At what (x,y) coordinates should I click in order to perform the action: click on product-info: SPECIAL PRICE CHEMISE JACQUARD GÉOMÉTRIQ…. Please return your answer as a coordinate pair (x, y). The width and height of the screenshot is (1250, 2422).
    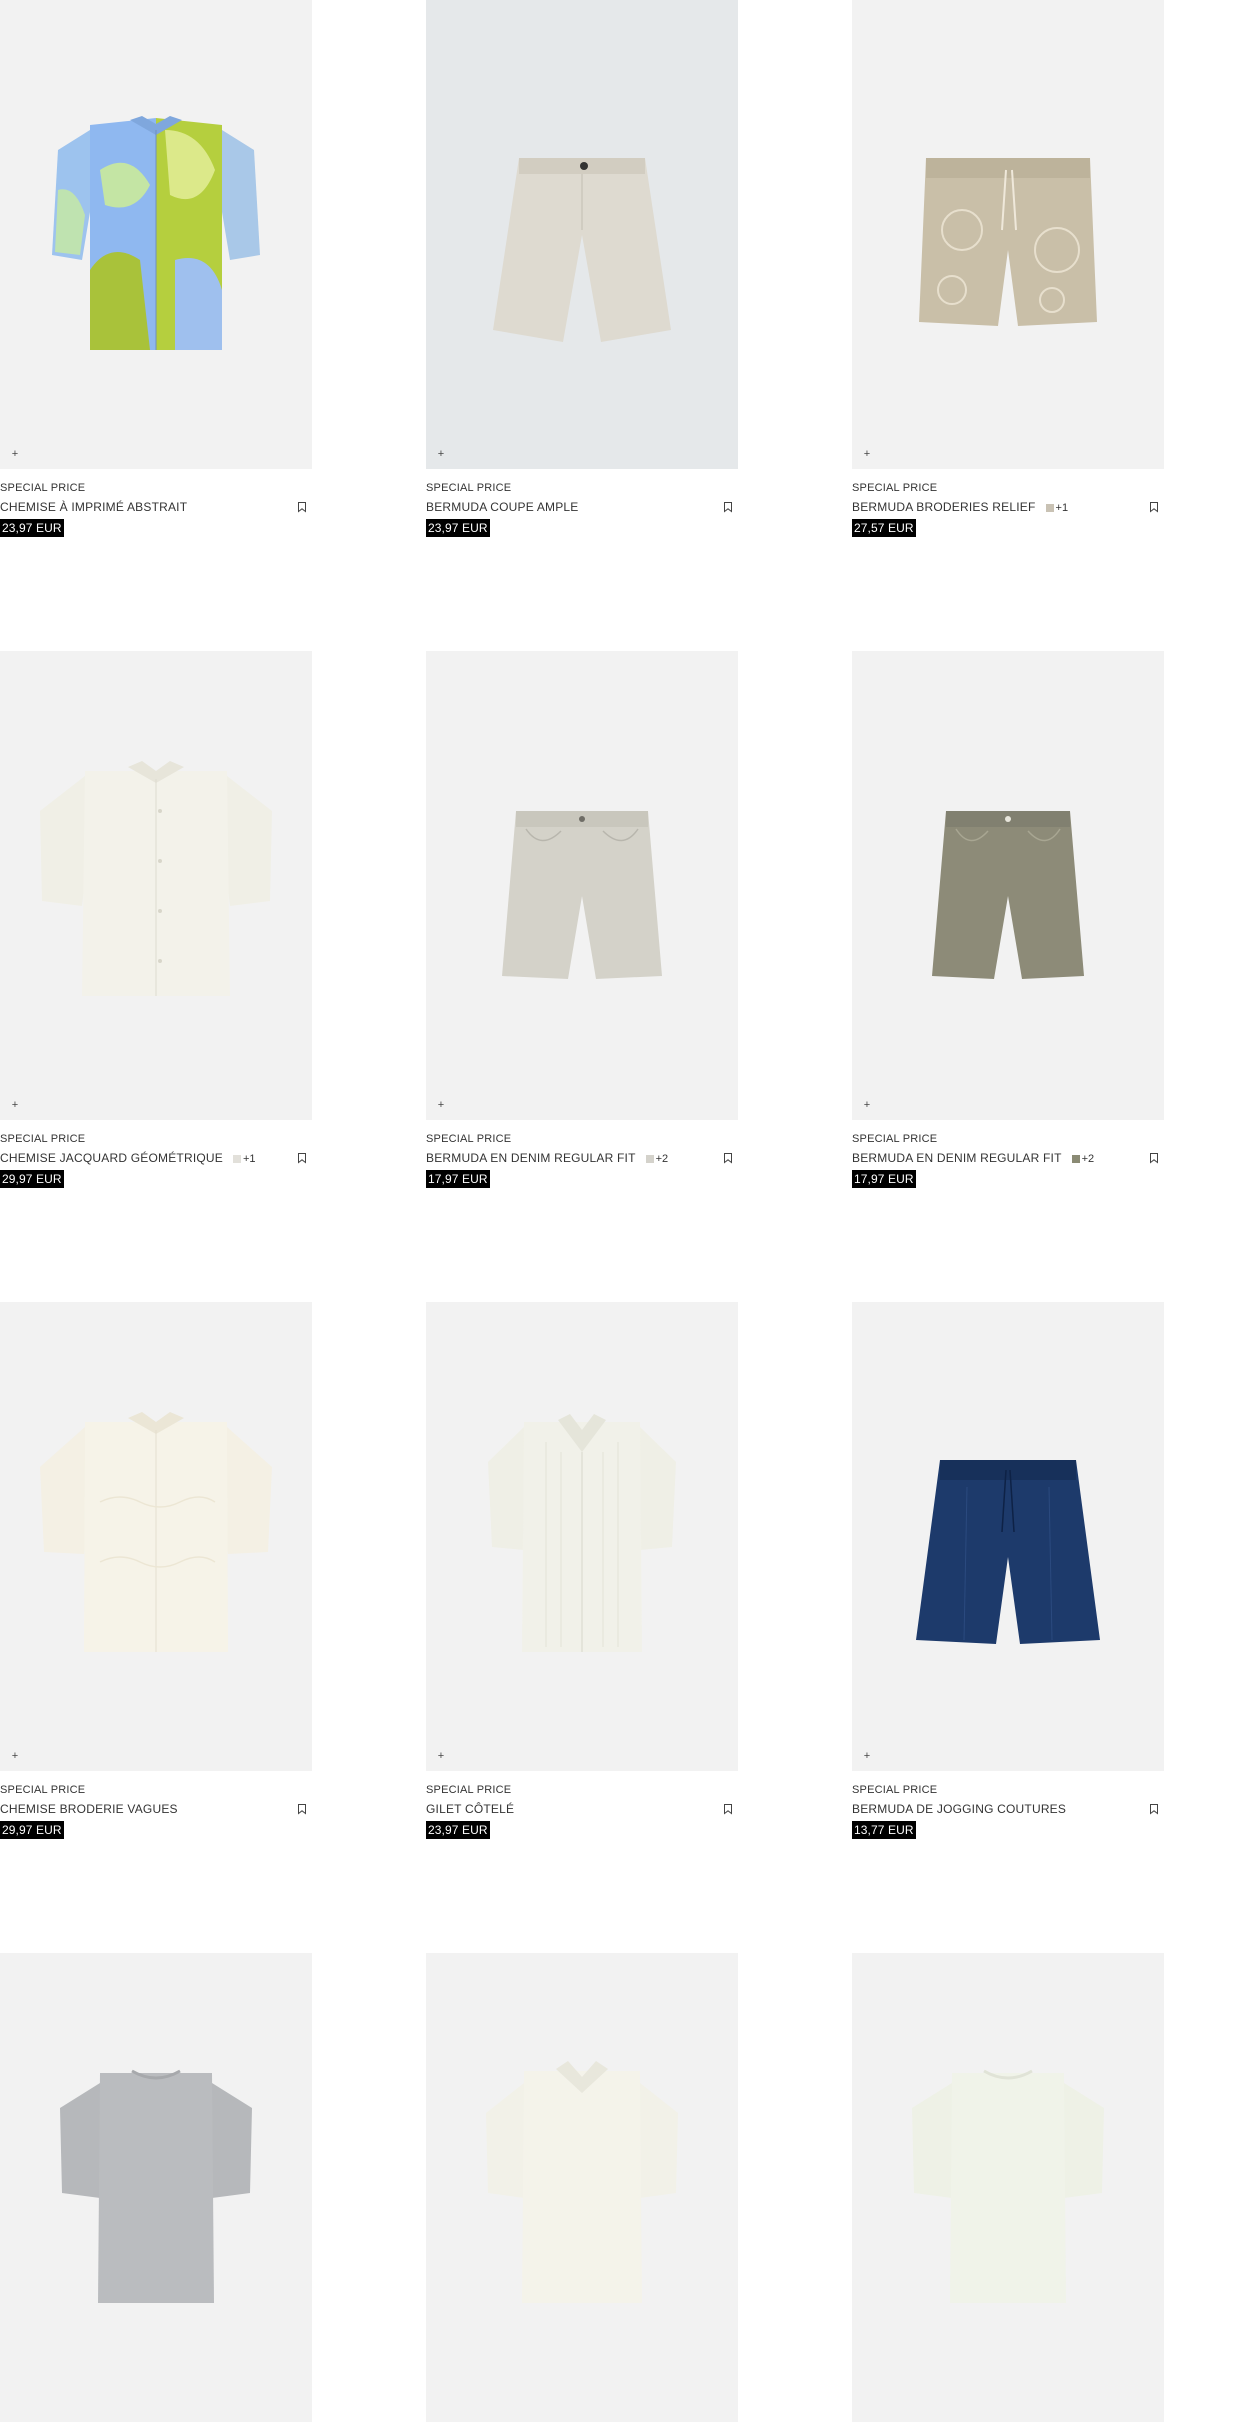
    Looking at the image, I should click on (156, 1155).